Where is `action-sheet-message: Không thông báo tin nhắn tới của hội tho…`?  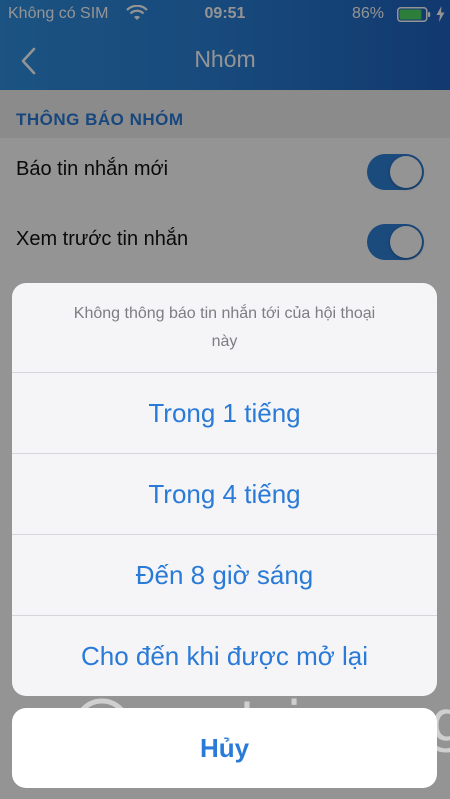 action-sheet-message: Không thông báo tin nhắn tới của hội tho… is located at coordinates (224, 328).